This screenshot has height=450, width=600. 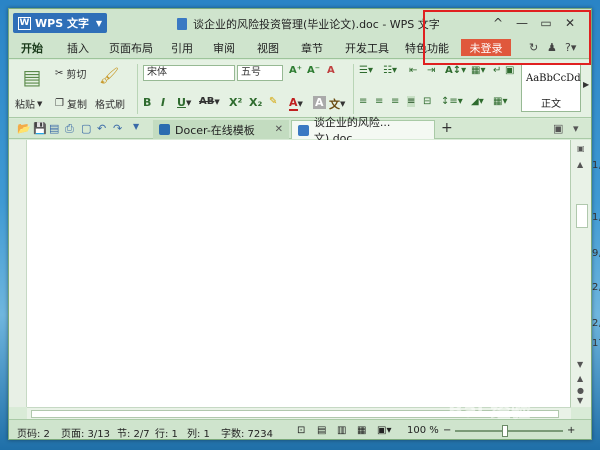 I want to click on distribute-button: ⊟, so click(x=427, y=101).